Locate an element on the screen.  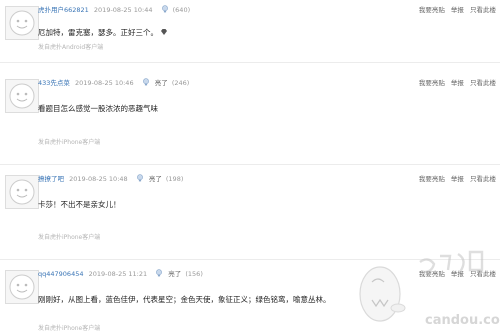
reply-meta: 撩撩了吧 2019-08-25 10:48 亮了 (198) is located at coordinates (110, 179).